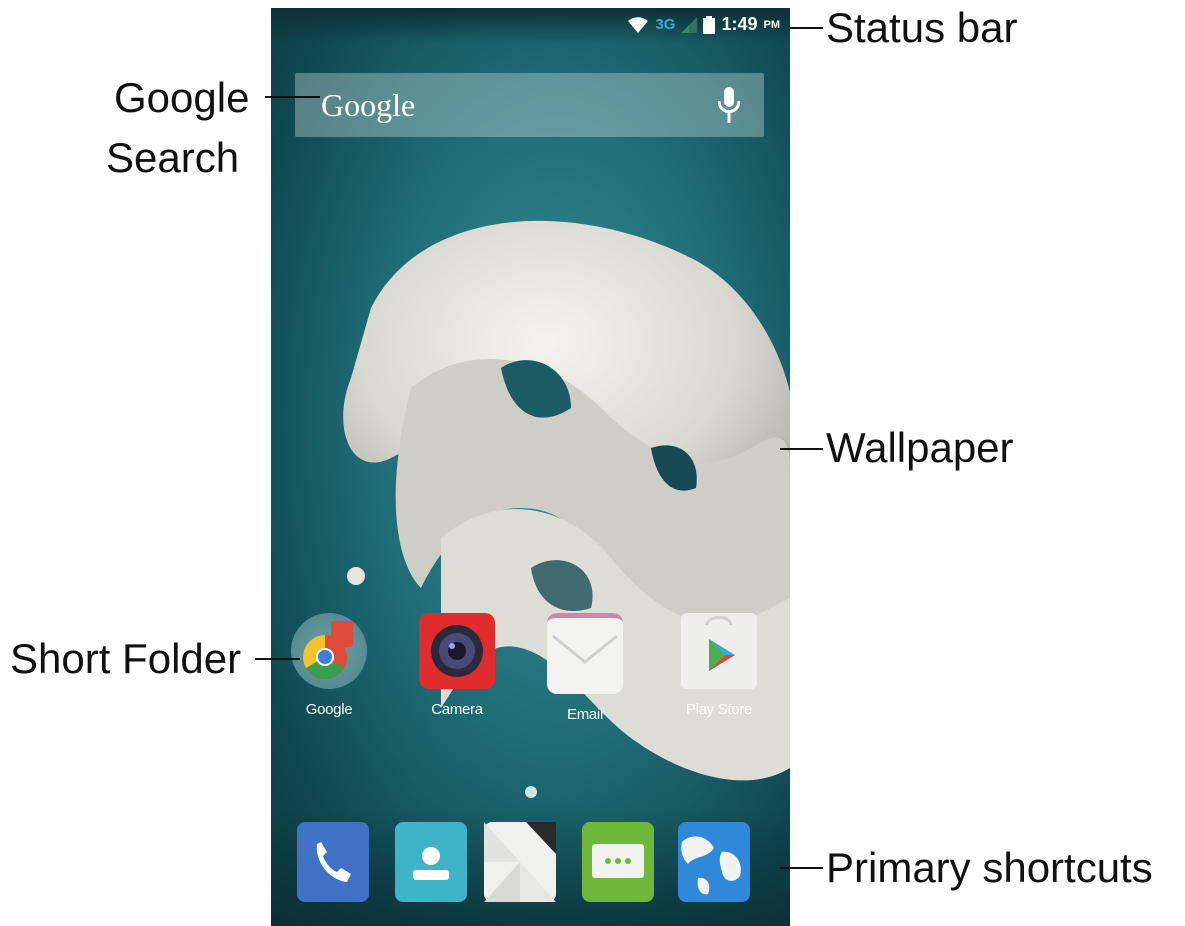 This screenshot has height=926, width=1185. What do you see at coordinates (457, 651) in the screenshot?
I see `camera-icon` at bounding box center [457, 651].